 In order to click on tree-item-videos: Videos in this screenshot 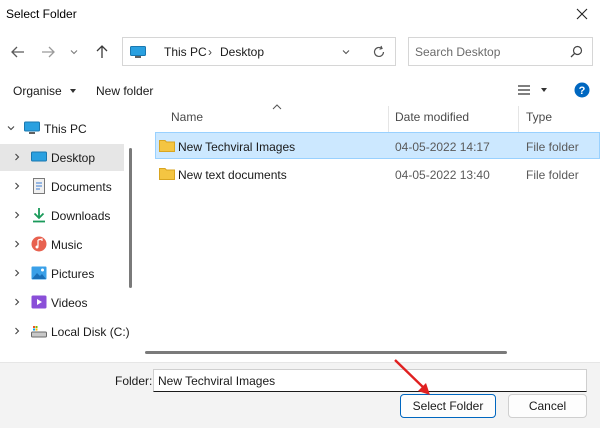, I will do `click(62, 302)`.